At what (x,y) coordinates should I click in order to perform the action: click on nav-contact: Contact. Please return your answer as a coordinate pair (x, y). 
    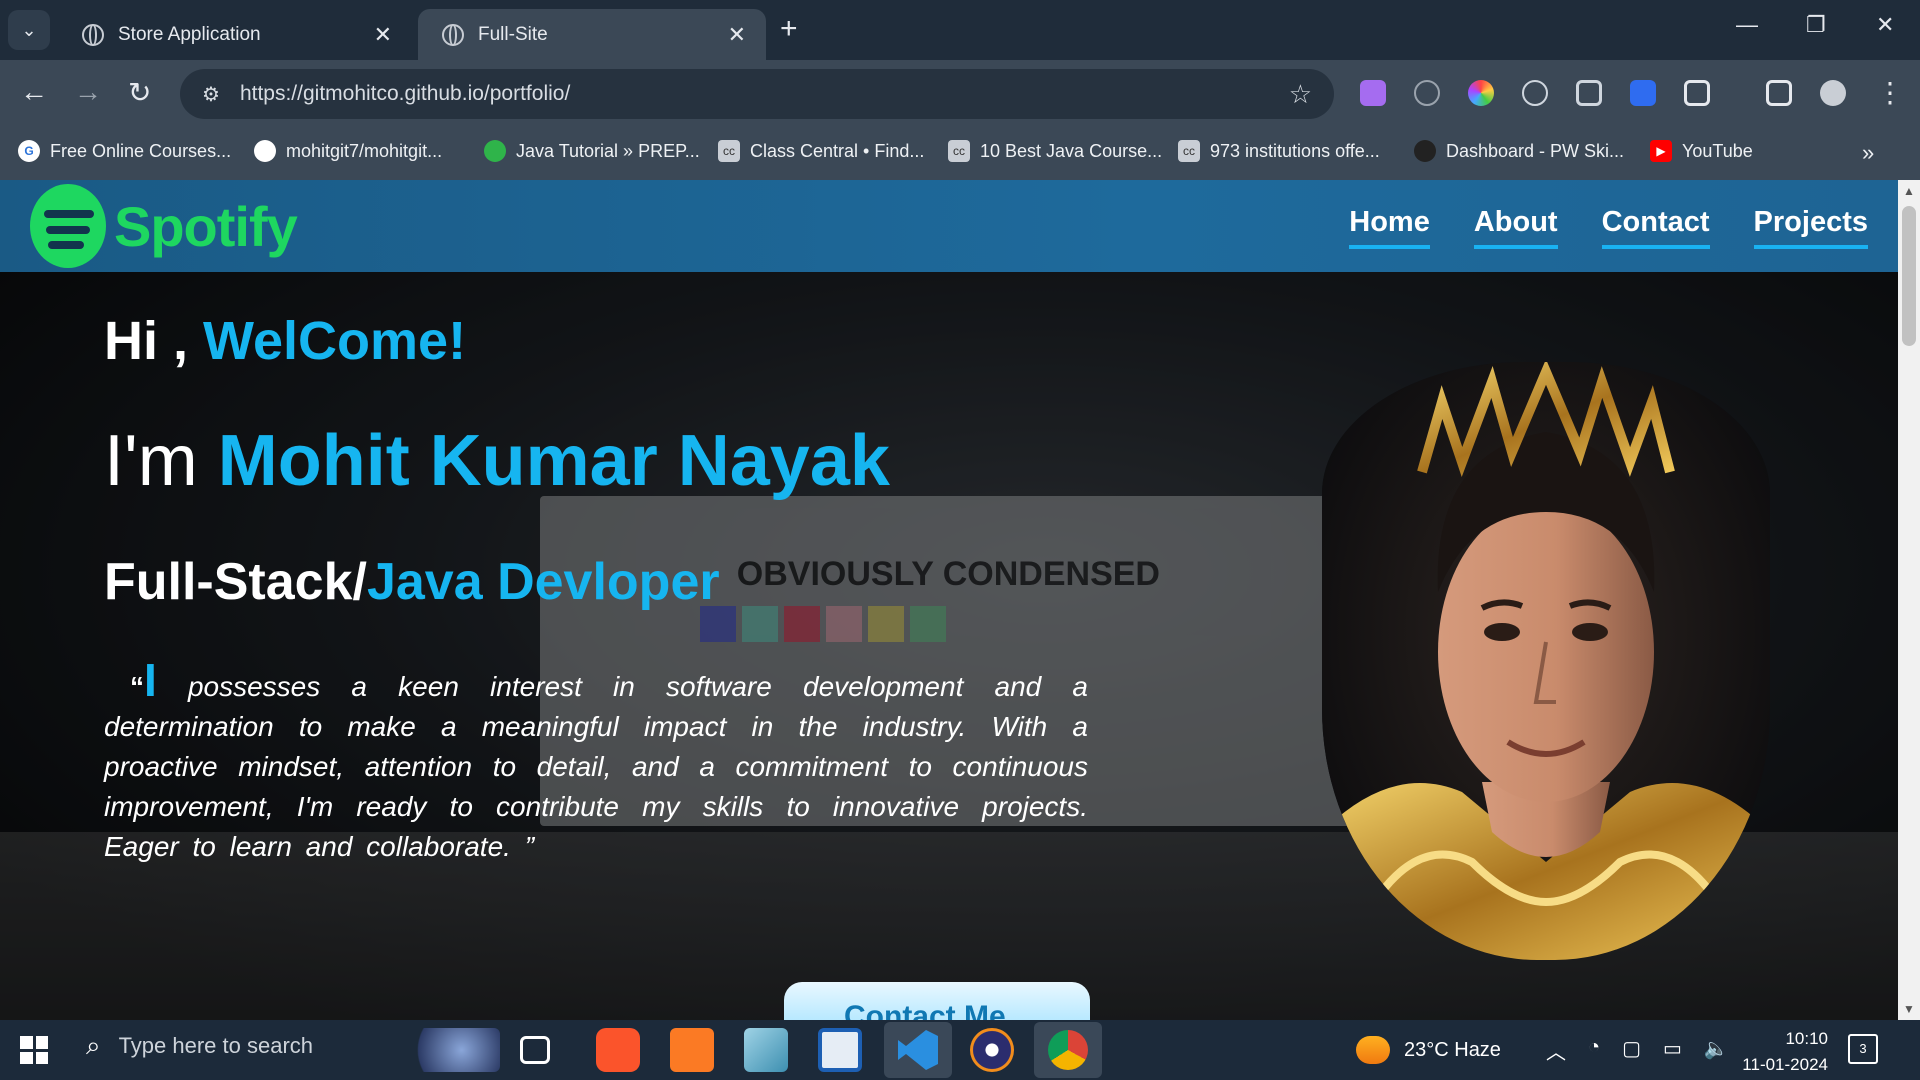
    Looking at the image, I should click on (1655, 227).